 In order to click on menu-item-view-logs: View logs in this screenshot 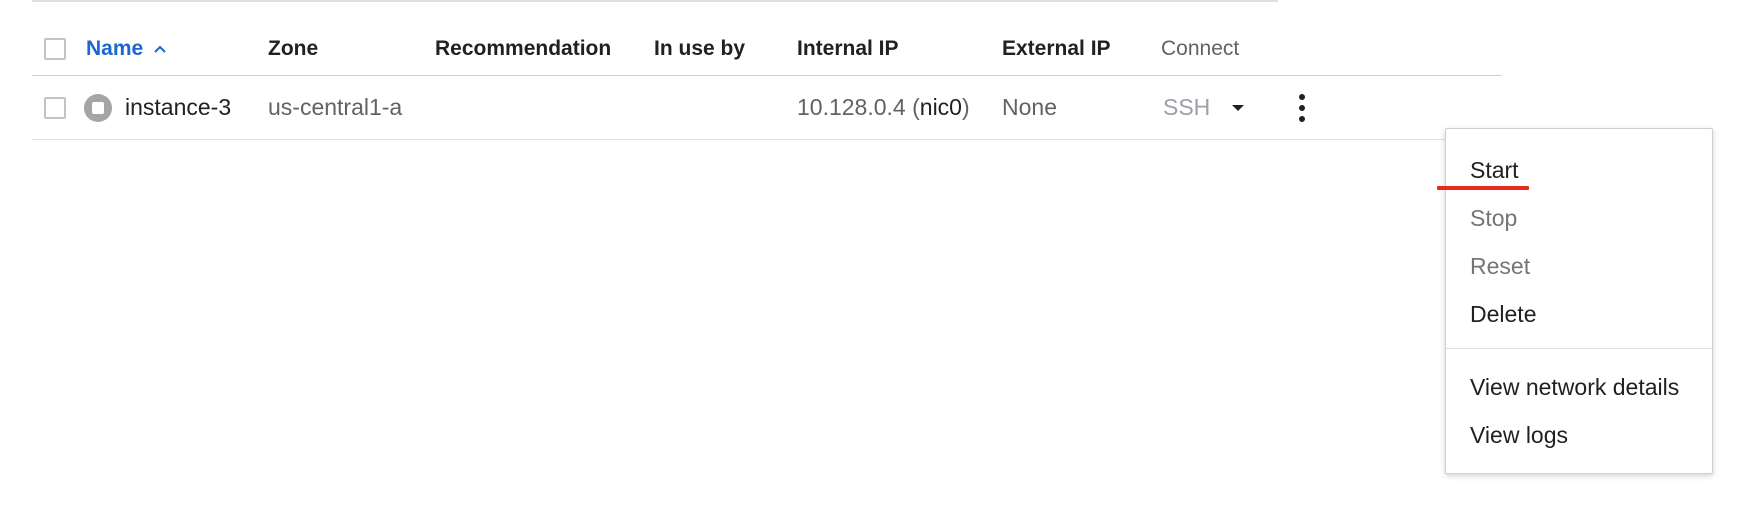, I will do `click(1519, 435)`.